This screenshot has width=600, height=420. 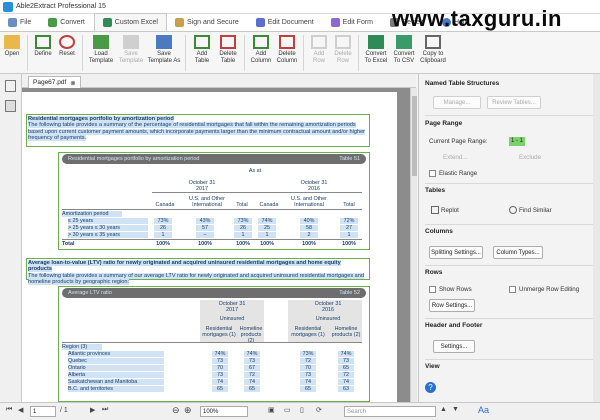 What do you see at coordinates (433, 42) in the screenshot?
I see `clipboard-icon` at bounding box center [433, 42].